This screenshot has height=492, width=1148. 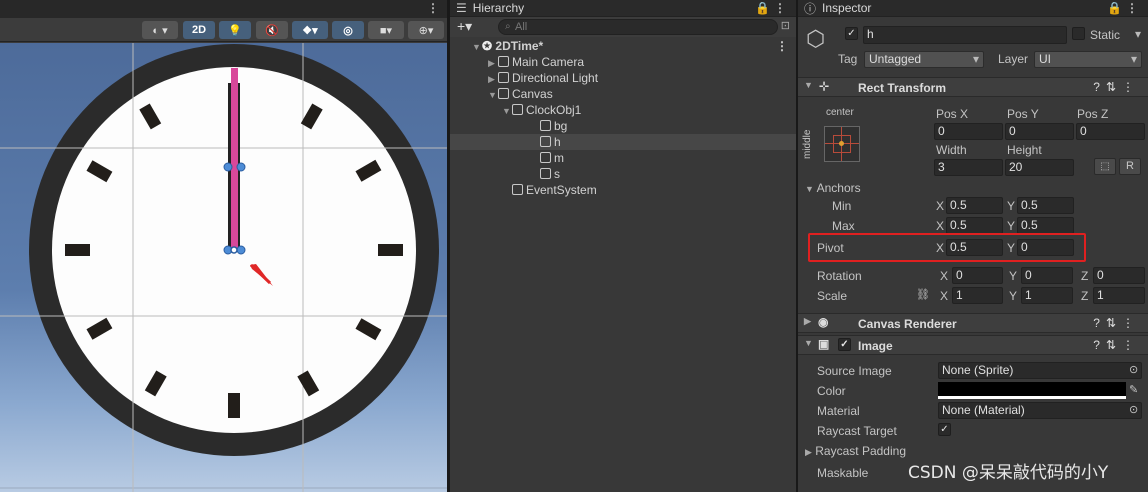 I want to click on hierarchy-item-bg: bg, so click(x=623, y=126).